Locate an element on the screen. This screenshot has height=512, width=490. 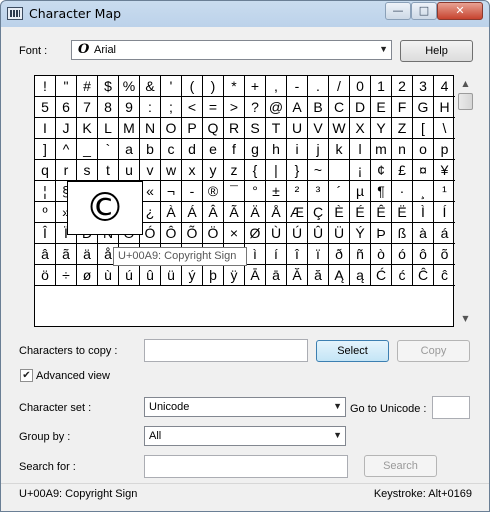
character-cell: C is located at coordinates (339, 107).